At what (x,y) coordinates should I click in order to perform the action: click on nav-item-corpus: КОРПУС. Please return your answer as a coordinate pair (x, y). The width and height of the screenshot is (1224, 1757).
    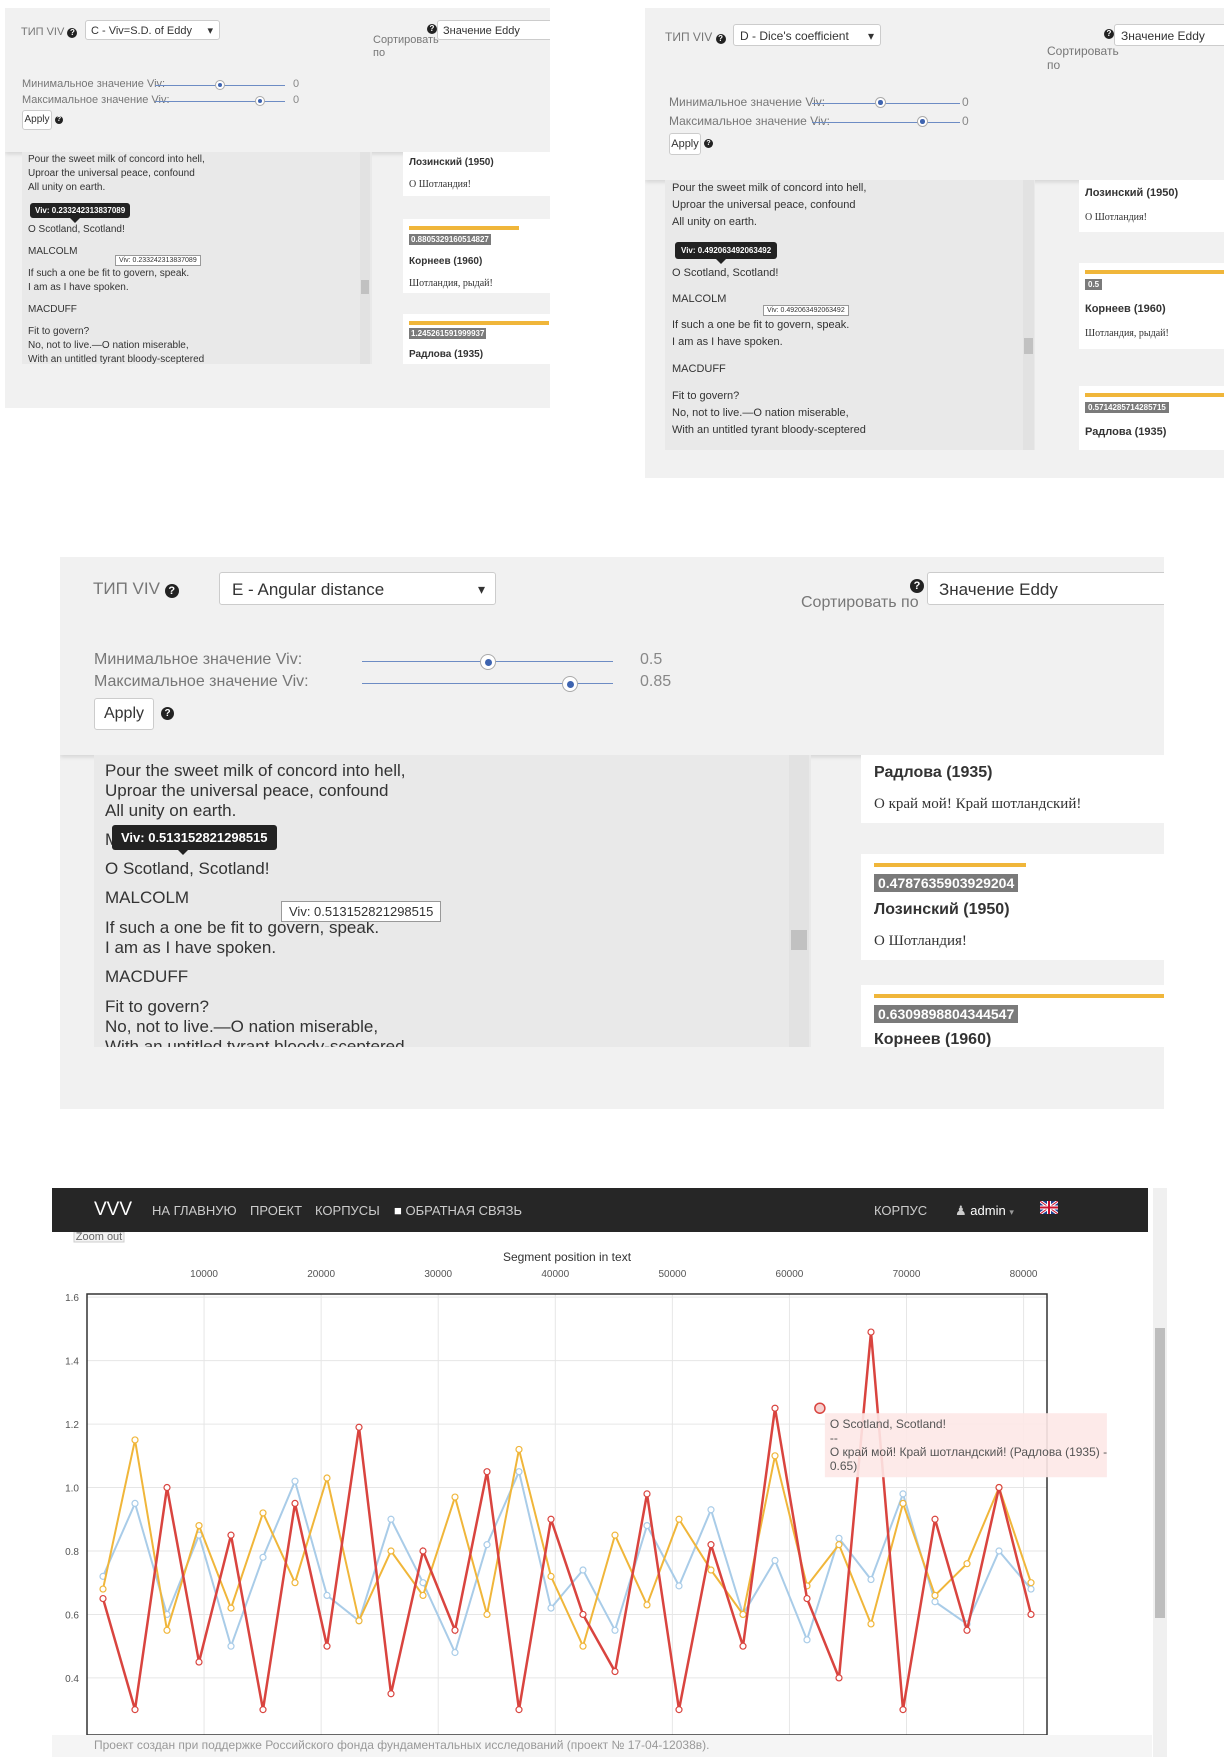
    Looking at the image, I should click on (900, 1210).